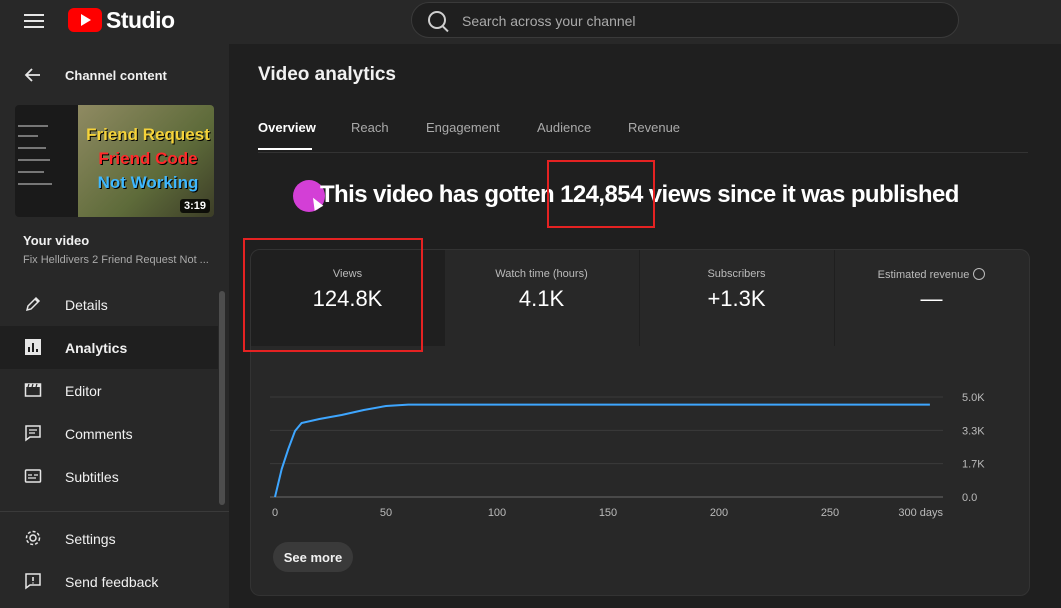 The image size is (1061, 608). I want to click on sidebar-divider, so click(114, 511).